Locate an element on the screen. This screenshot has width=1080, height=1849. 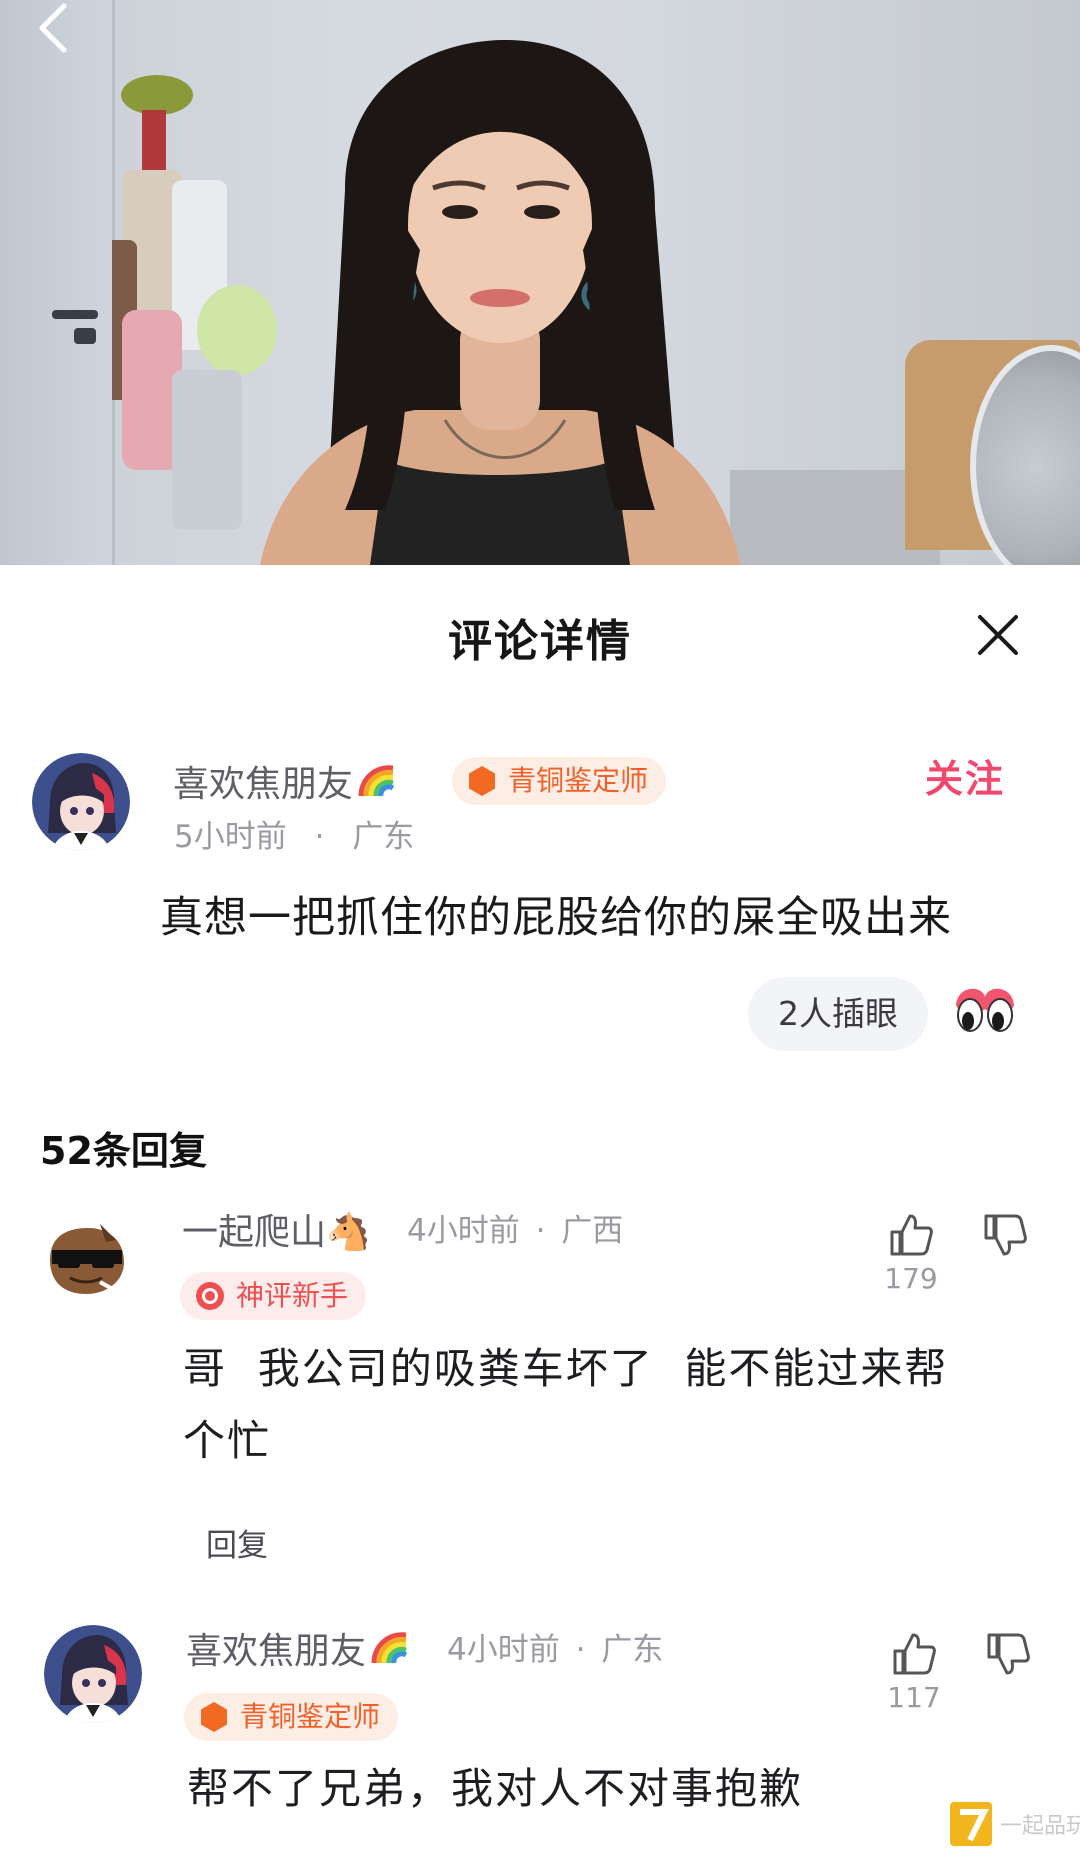
reply-author: 喜欢焦朋友 is located at coordinates (298, 1648).